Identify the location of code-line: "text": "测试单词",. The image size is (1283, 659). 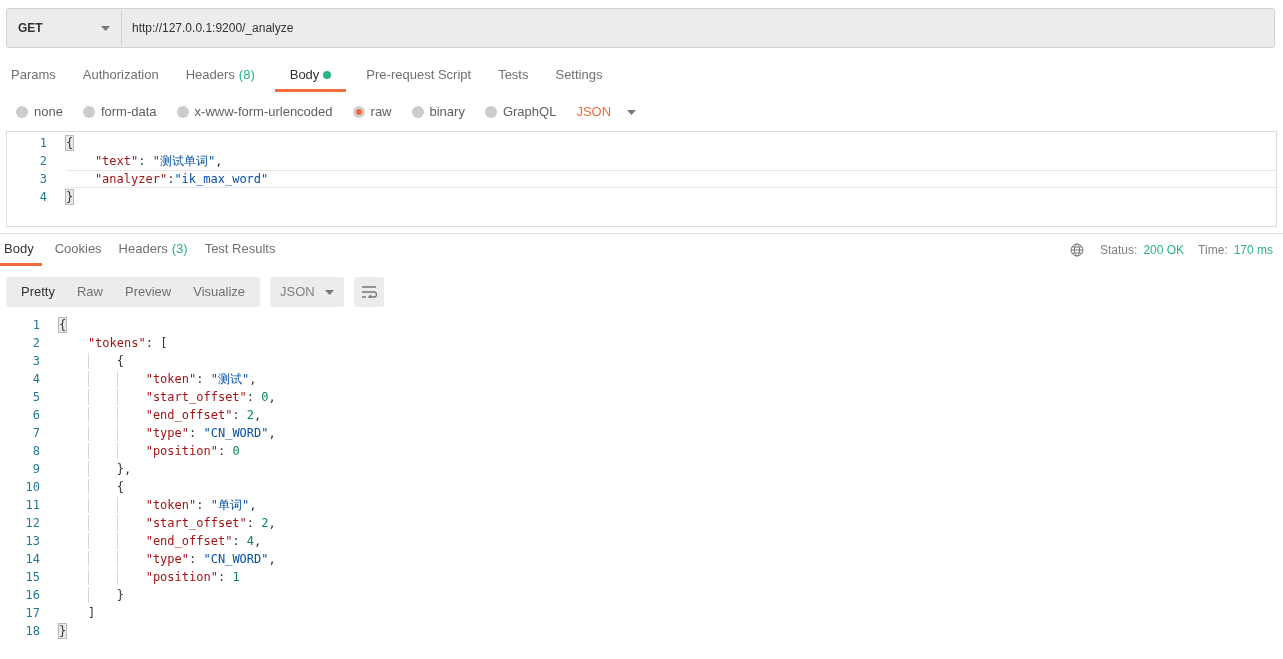
(158, 161).